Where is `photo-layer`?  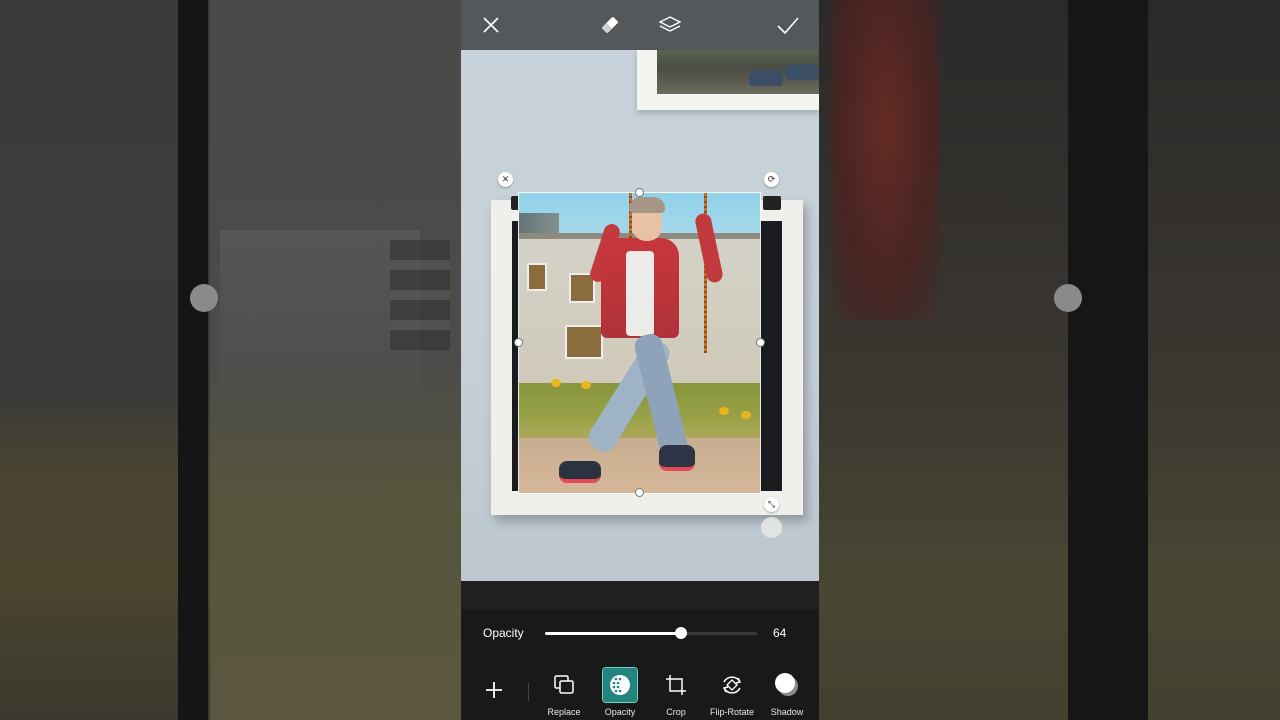 photo-layer is located at coordinates (639, 343).